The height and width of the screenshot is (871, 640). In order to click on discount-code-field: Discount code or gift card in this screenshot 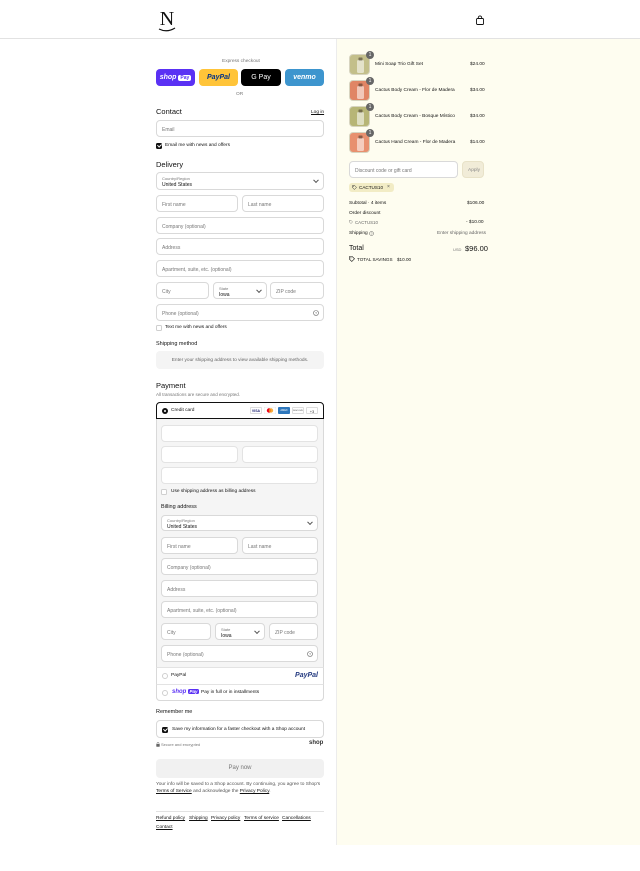, I will do `click(403, 169)`.